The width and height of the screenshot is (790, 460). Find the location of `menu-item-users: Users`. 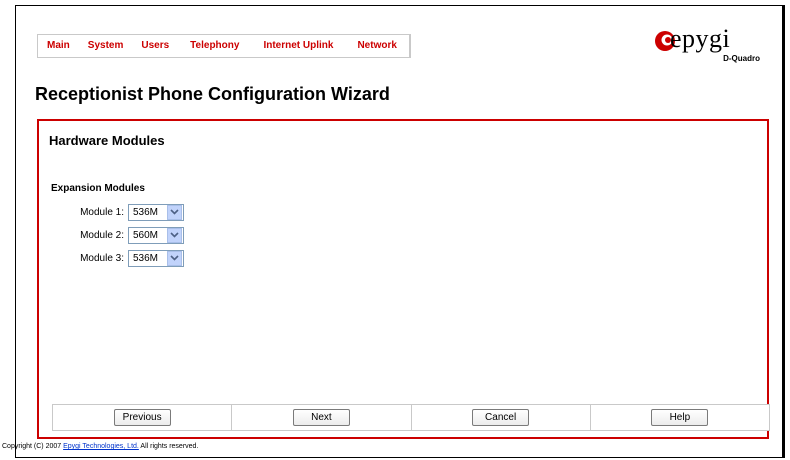

menu-item-users: Users is located at coordinates (155, 46).